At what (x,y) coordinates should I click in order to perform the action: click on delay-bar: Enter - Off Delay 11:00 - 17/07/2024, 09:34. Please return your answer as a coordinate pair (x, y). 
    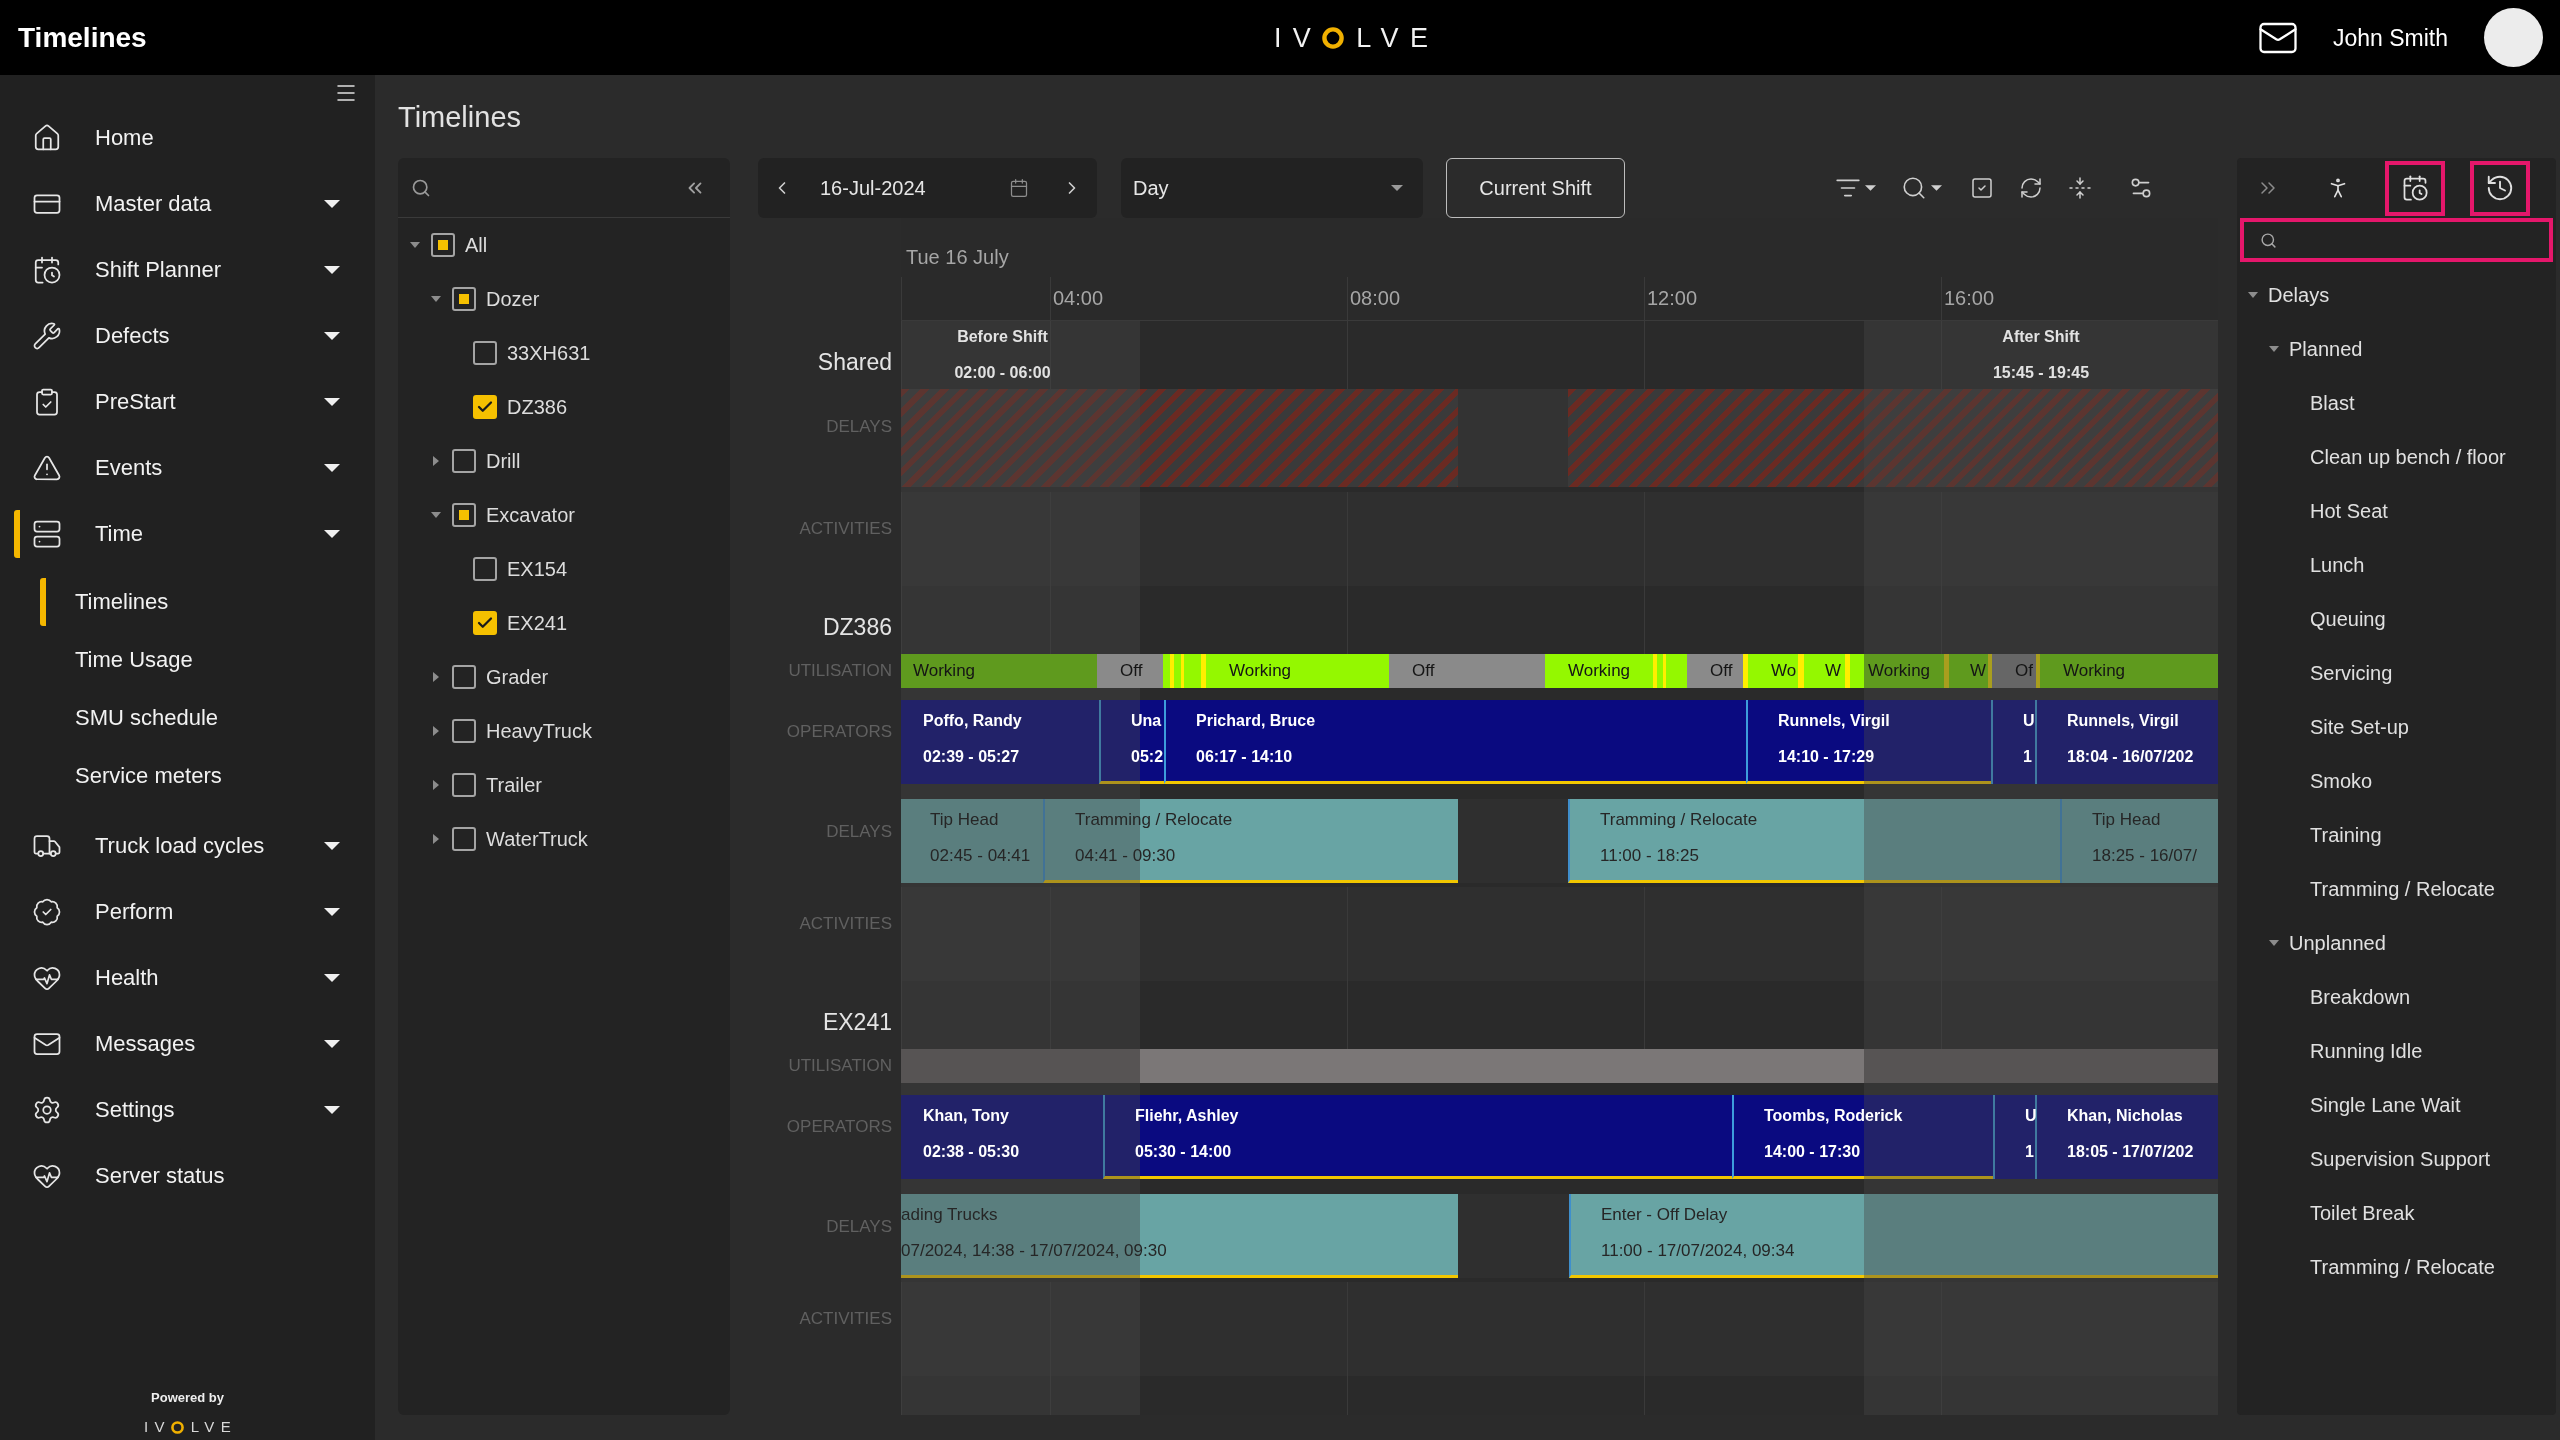
    Looking at the image, I should click on (1893, 1236).